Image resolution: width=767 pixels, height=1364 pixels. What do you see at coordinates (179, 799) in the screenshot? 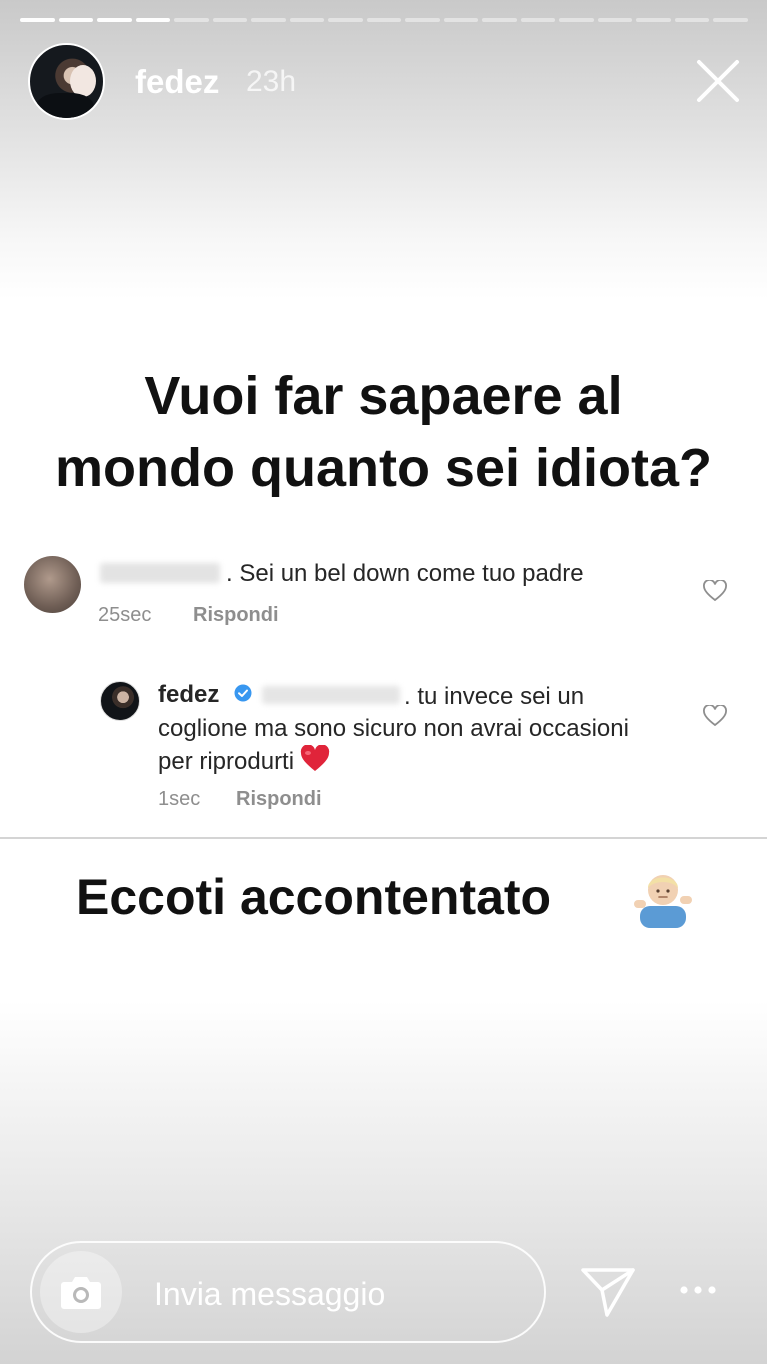
I see `reply-time: 1sec` at bounding box center [179, 799].